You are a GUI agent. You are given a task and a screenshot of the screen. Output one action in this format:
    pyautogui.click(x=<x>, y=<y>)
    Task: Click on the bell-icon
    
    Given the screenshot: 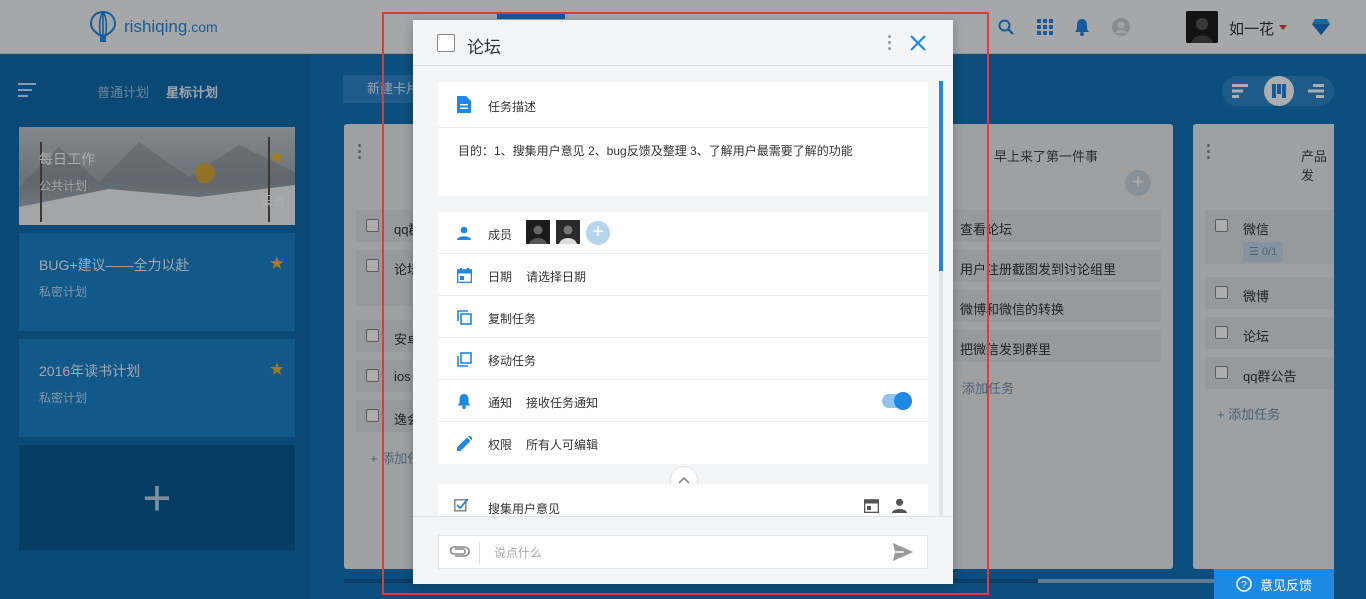 What is the action you would take?
    pyautogui.click(x=464, y=401)
    